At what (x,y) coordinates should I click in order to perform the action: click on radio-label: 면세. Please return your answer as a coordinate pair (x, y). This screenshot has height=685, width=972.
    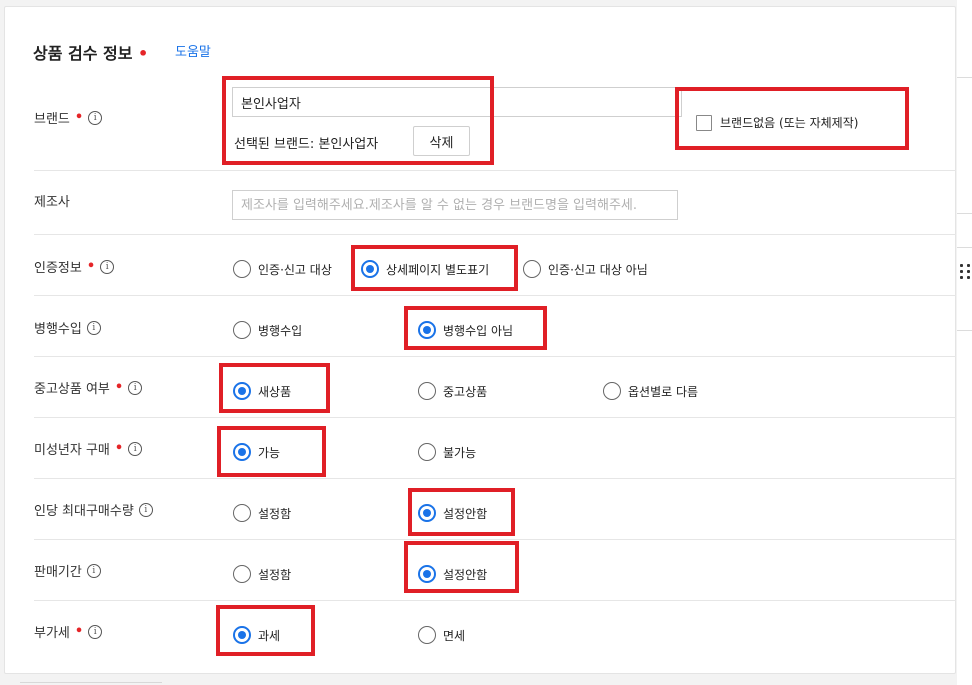
    Looking at the image, I should click on (454, 635).